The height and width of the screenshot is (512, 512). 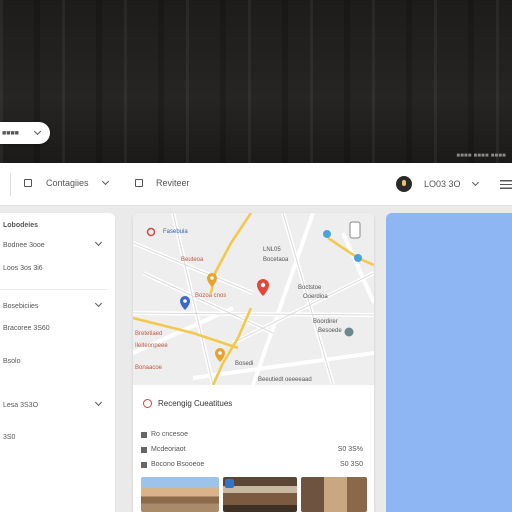 What do you see at coordinates (54, 289) in the screenshot?
I see `sidebar-divider` at bounding box center [54, 289].